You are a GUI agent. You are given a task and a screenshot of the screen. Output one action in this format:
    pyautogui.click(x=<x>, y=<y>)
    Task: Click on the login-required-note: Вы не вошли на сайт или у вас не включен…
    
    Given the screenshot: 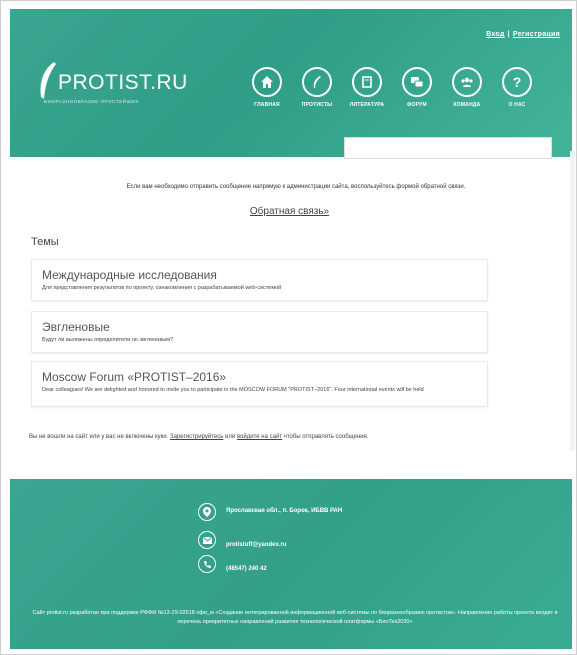 What is the action you would take?
    pyautogui.click(x=294, y=437)
    